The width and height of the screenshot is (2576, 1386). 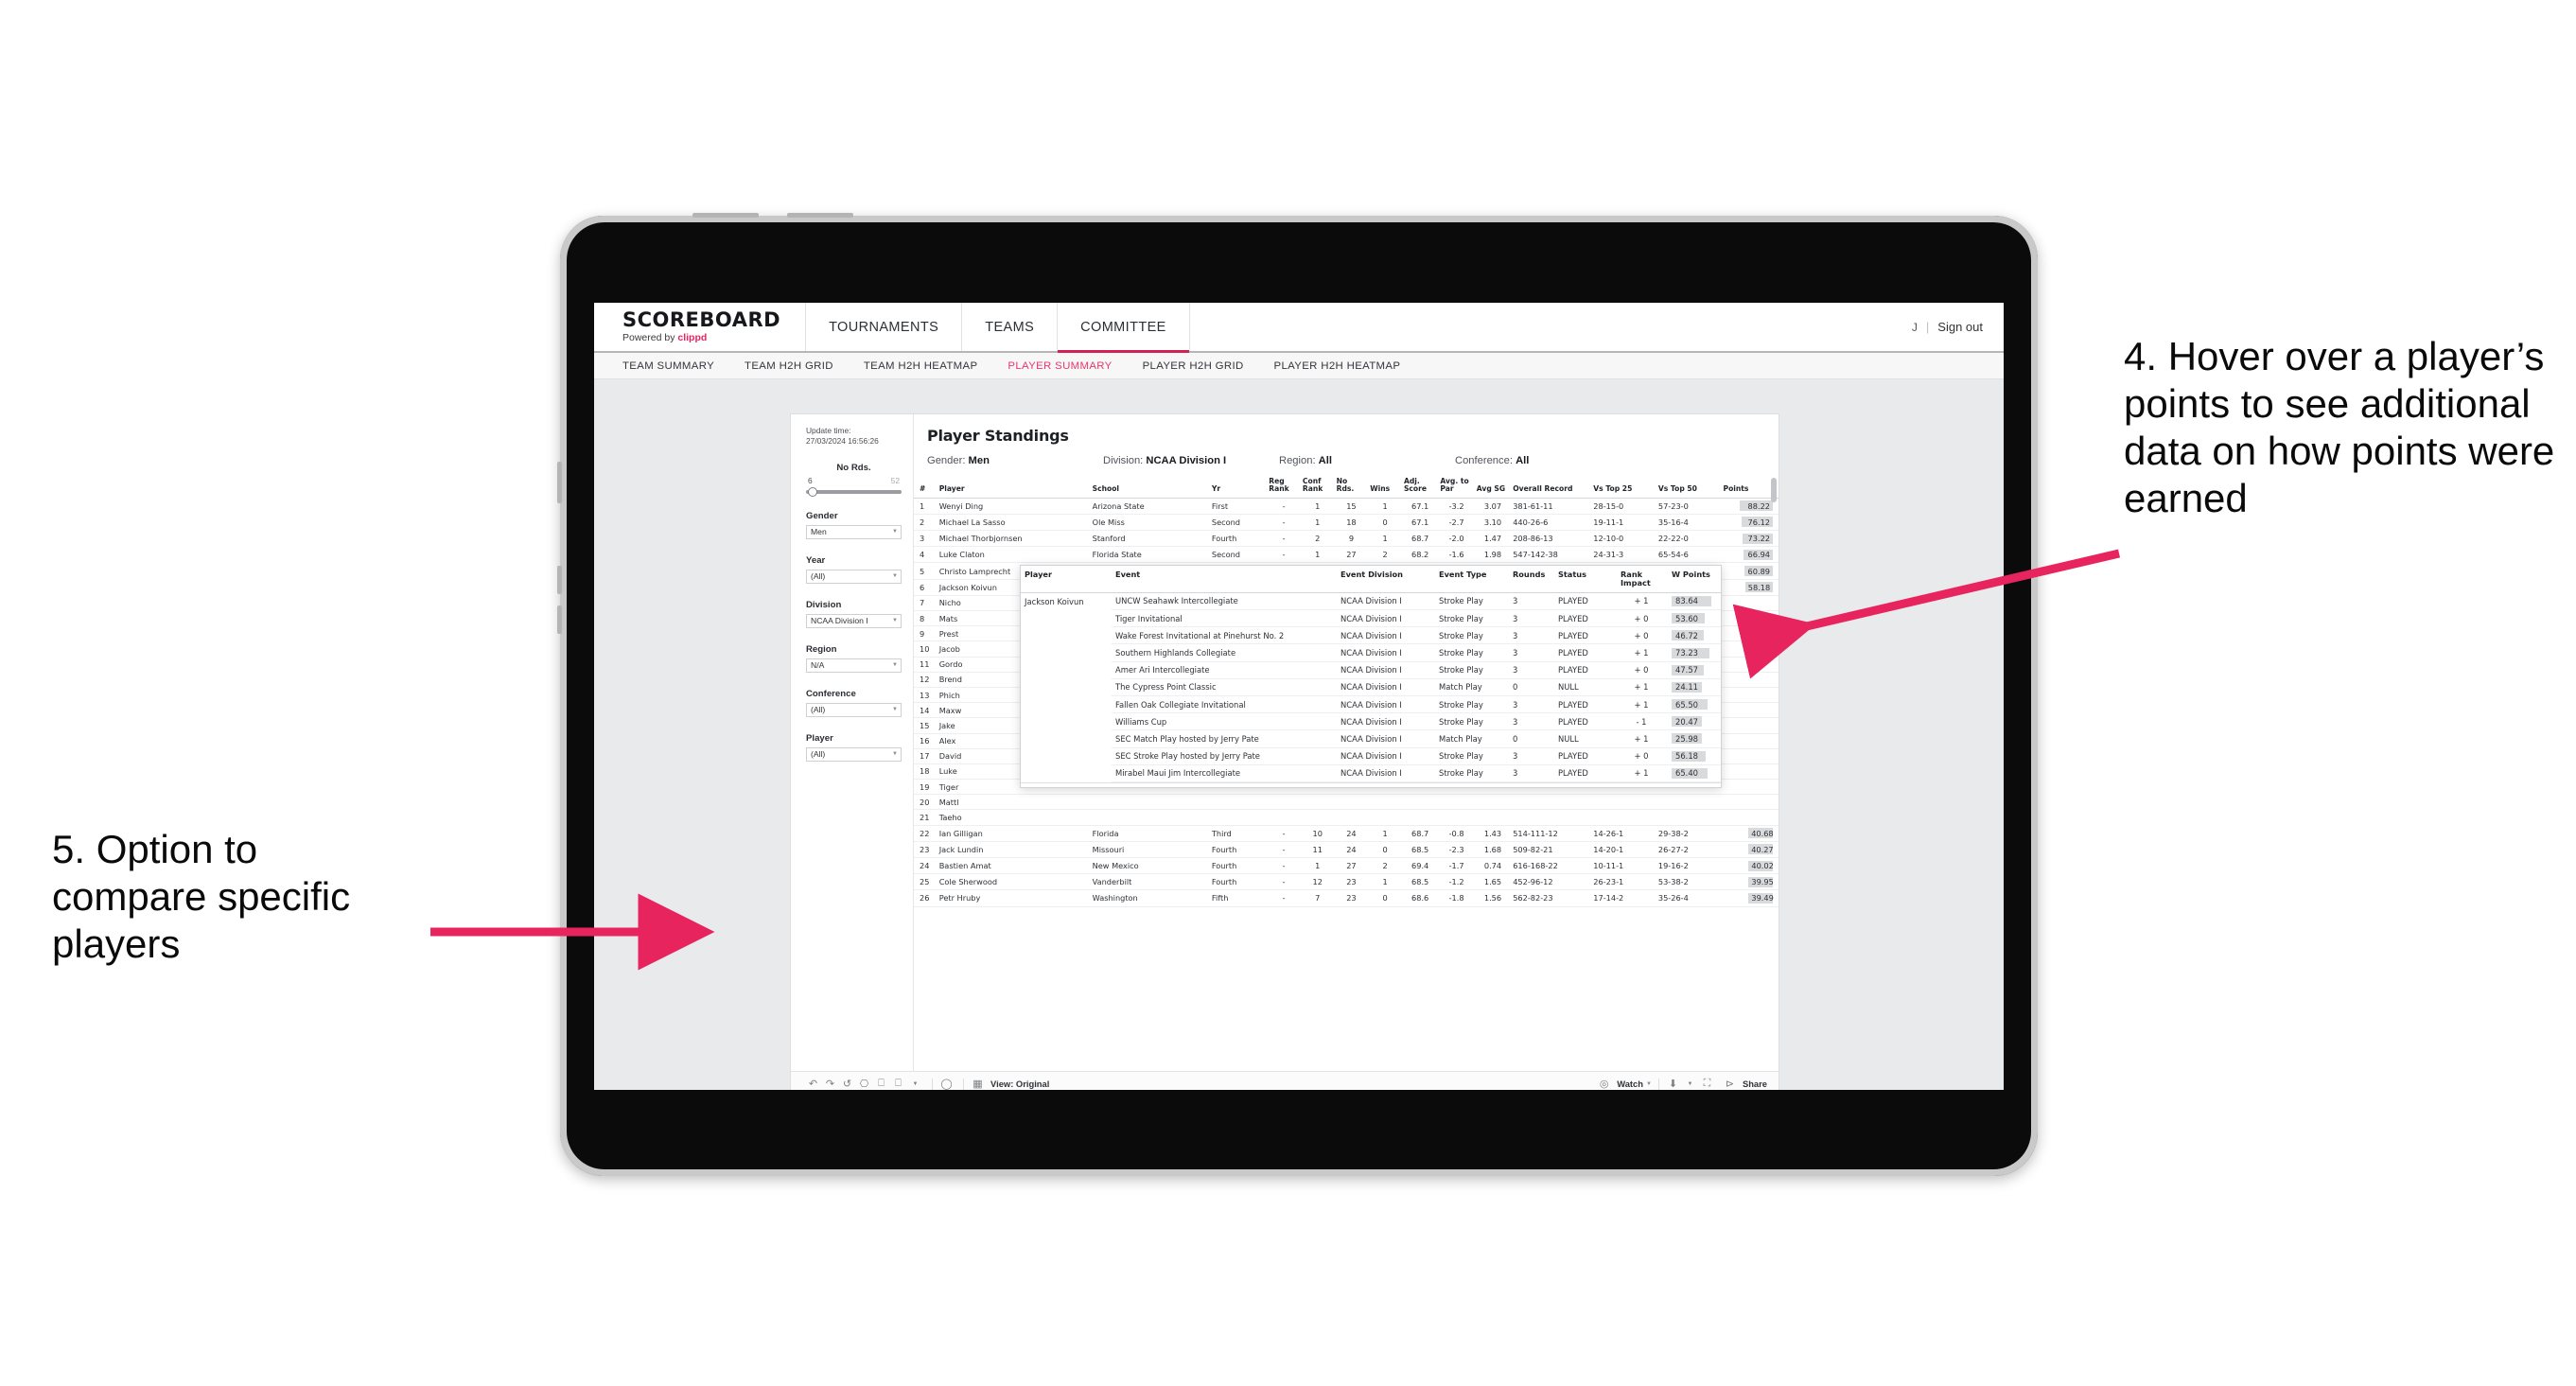 I want to click on table-row: 20 Mattl, so click(x=1347, y=802).